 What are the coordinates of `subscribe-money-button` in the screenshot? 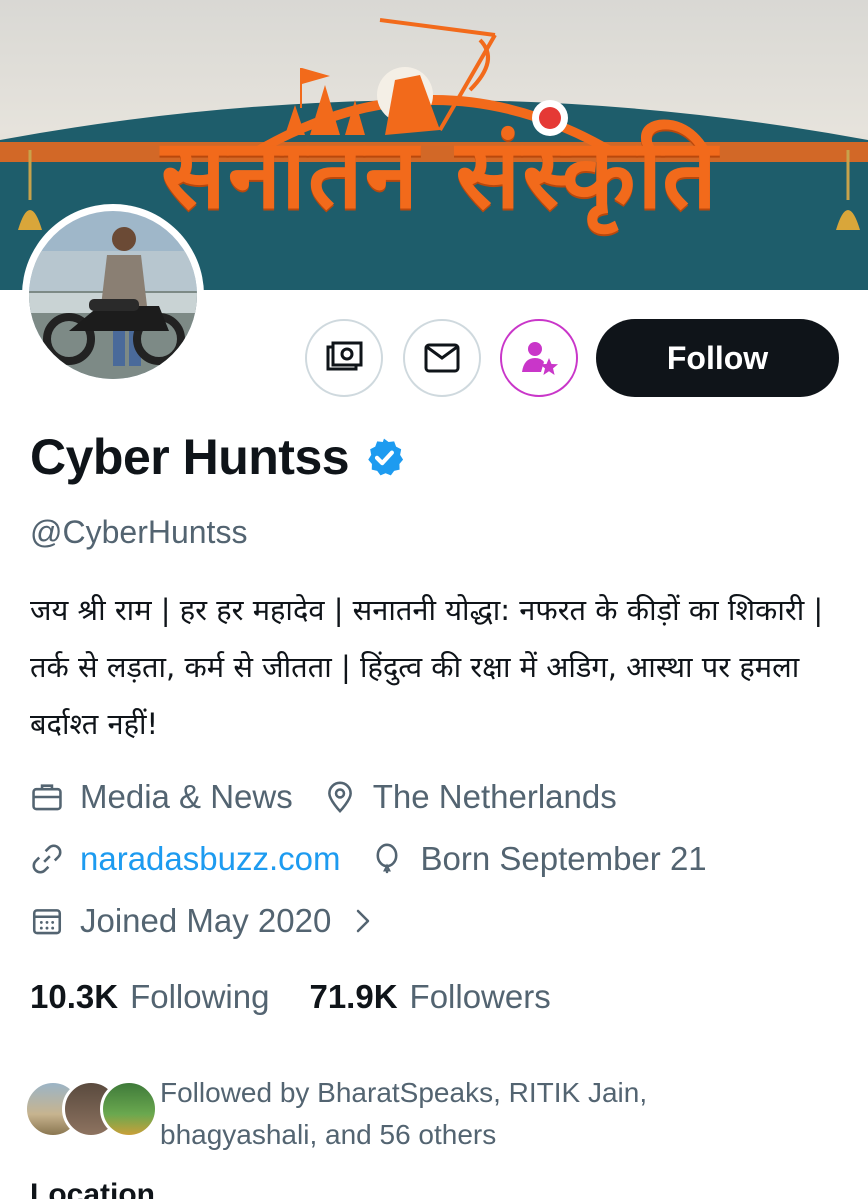 It's located at (344, 358).